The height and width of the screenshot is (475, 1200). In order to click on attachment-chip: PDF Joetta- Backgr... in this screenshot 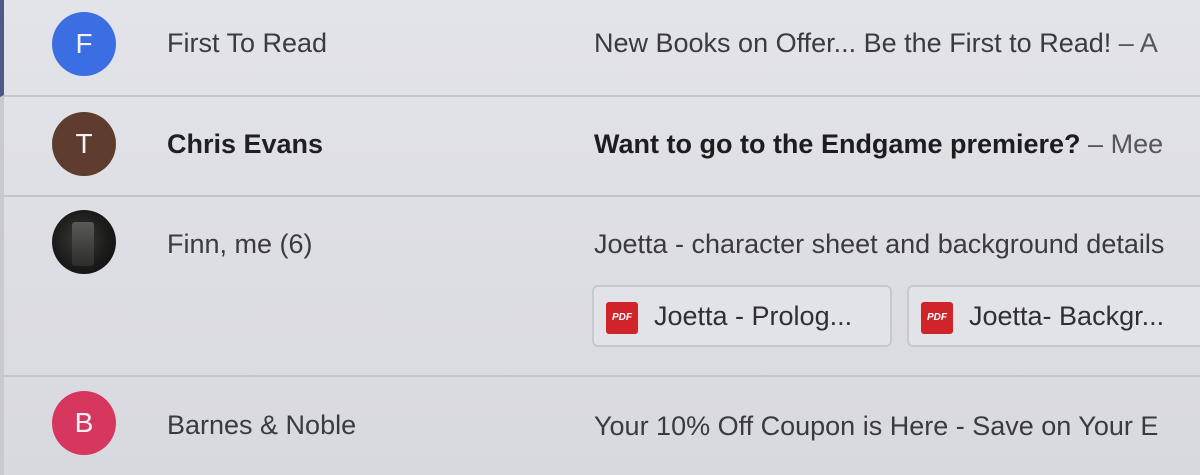, I will do `click(1053, 316)`.